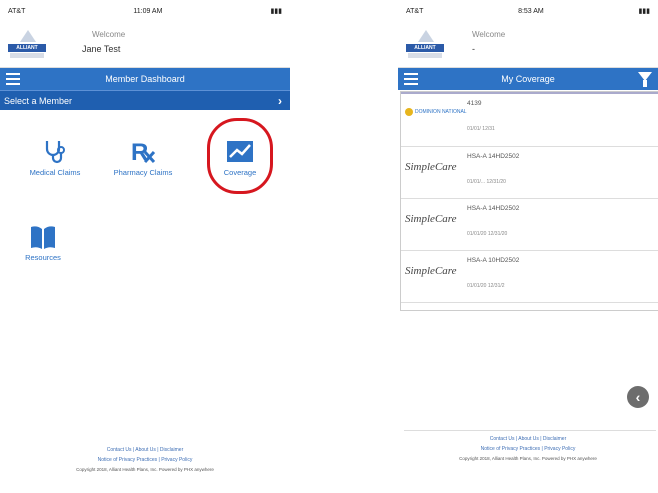 This screenshot has height=493, width=658. Describe the element at coordinates (645, 79) in the screenshot. I see `filter-icon` at that location.